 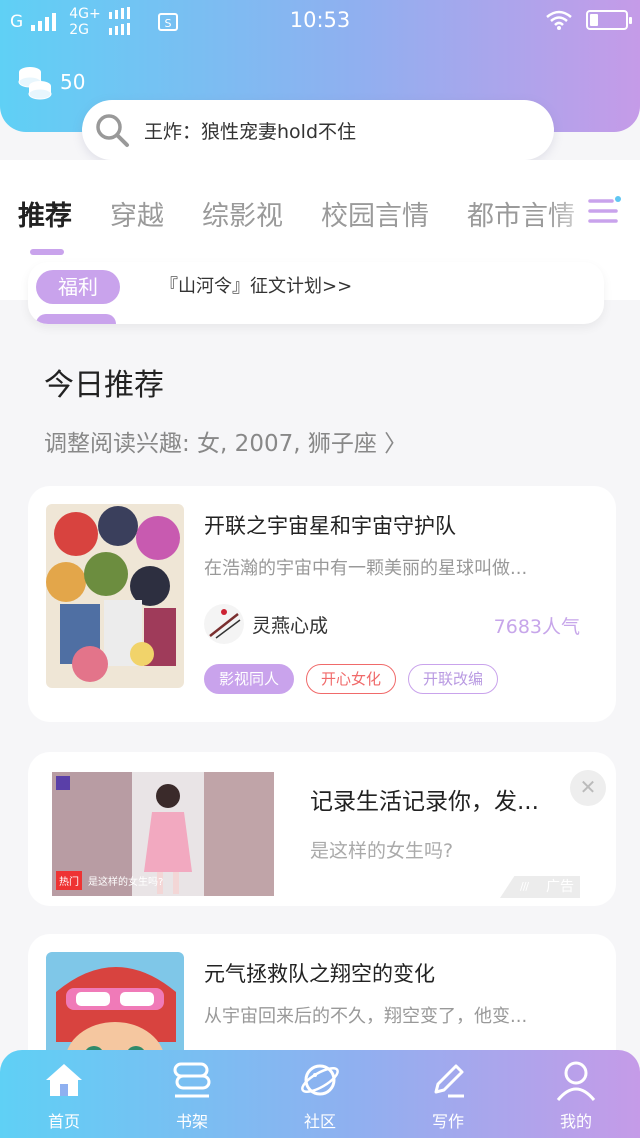 I want to click on book-title: 开联之宇宙星和宇宙守护队, so click(x=330, y=526).